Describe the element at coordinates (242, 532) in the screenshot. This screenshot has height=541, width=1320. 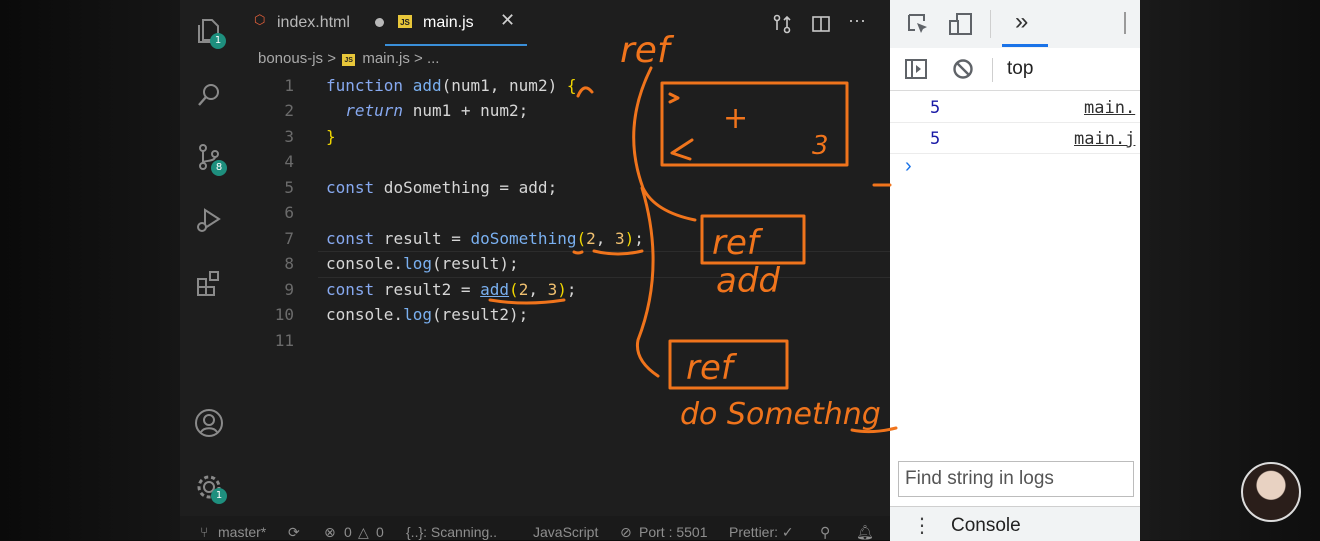
I see `branch-name: master*` at that location.